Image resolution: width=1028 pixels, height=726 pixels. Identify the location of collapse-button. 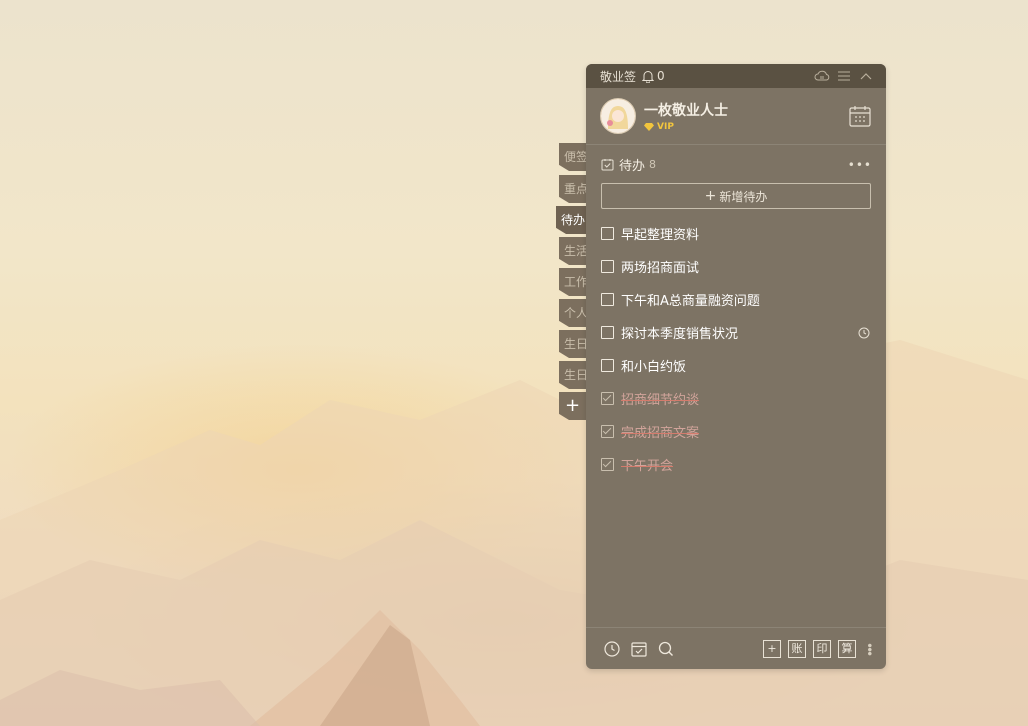
(866, 76).